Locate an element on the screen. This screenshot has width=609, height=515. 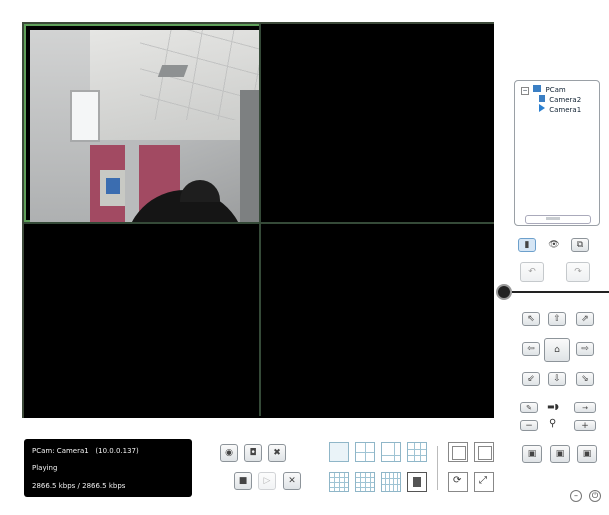
ptz-home-button: ⌂ is located at coordinates (557, 350).